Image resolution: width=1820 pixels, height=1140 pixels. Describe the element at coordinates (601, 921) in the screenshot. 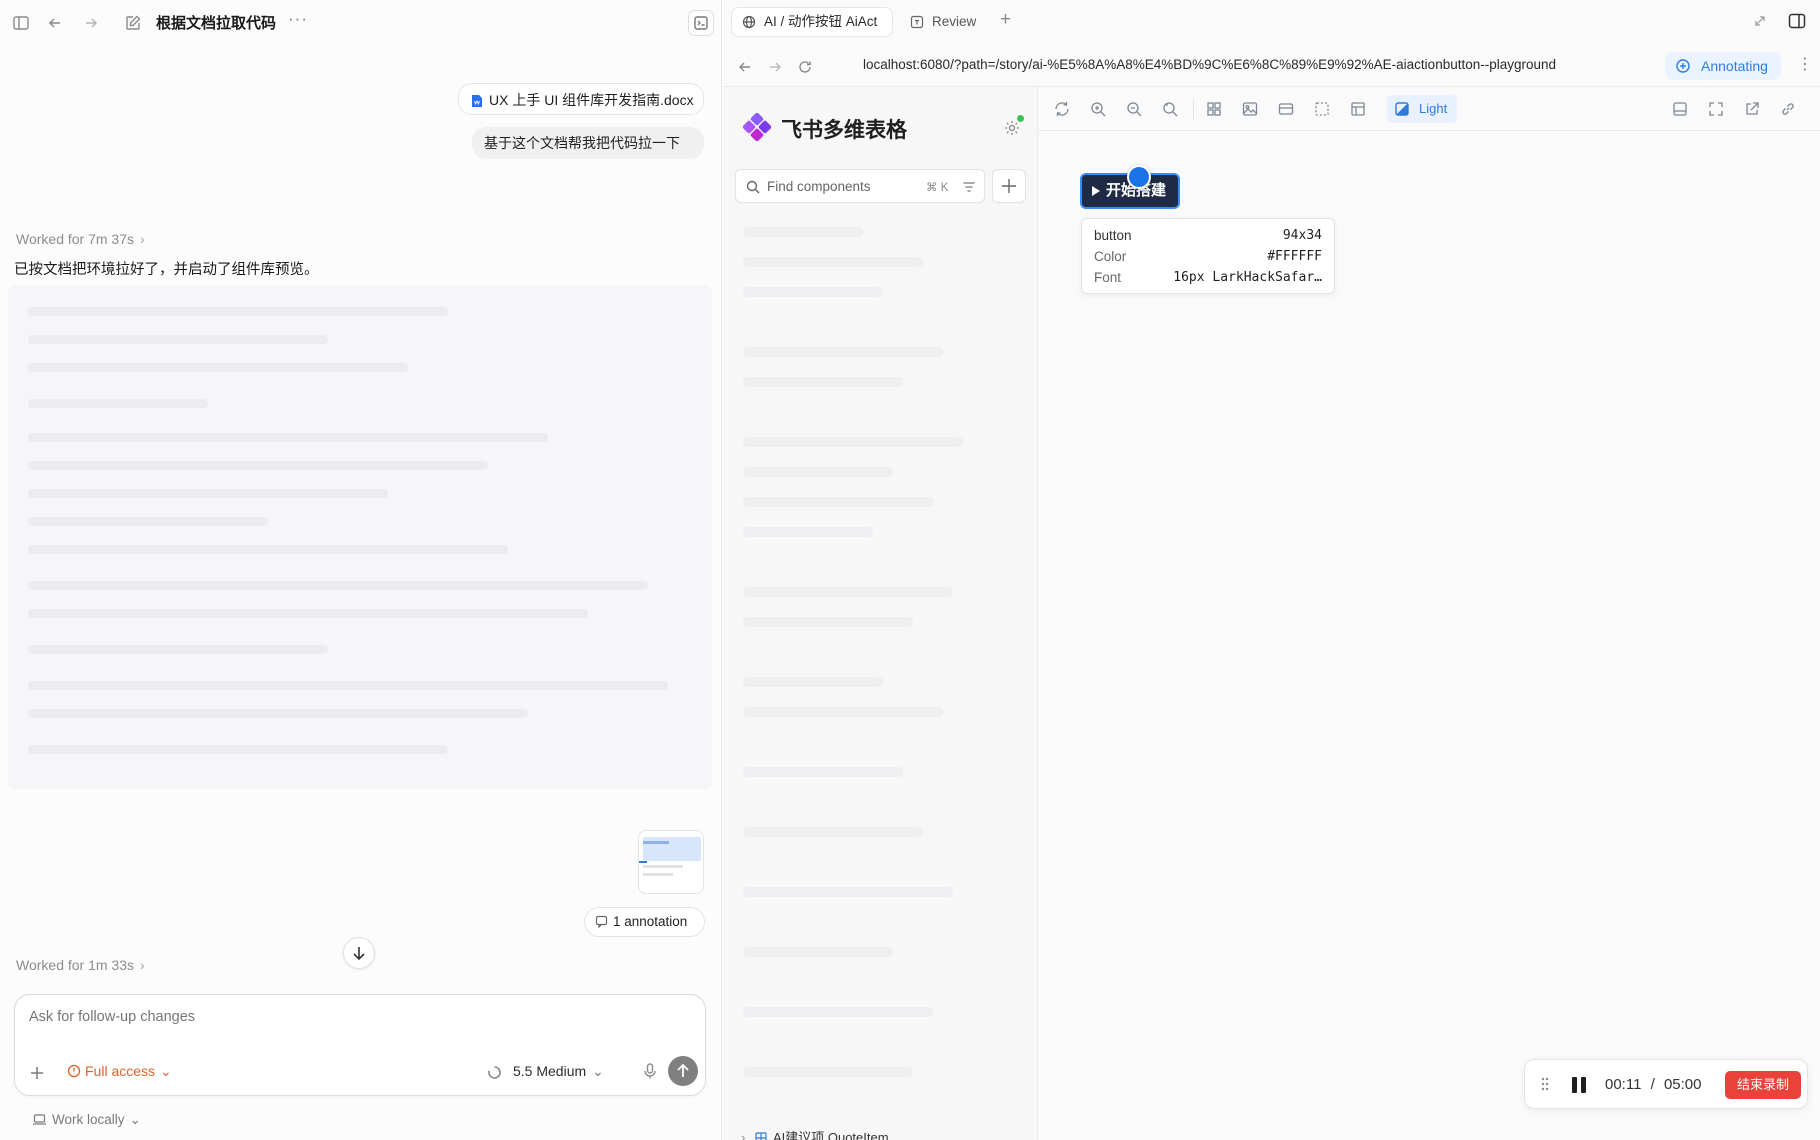

I see `comment-icon` at that location.